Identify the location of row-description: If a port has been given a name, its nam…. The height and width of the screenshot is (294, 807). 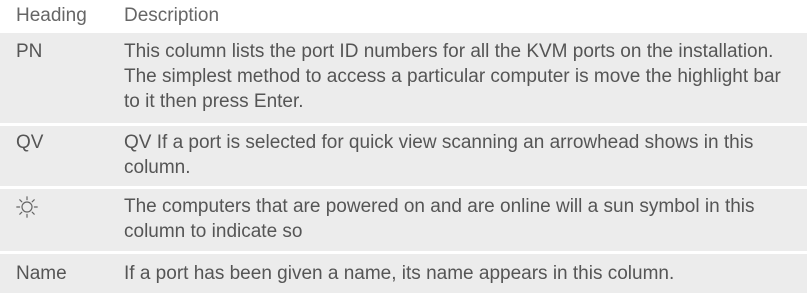
(399, 273).